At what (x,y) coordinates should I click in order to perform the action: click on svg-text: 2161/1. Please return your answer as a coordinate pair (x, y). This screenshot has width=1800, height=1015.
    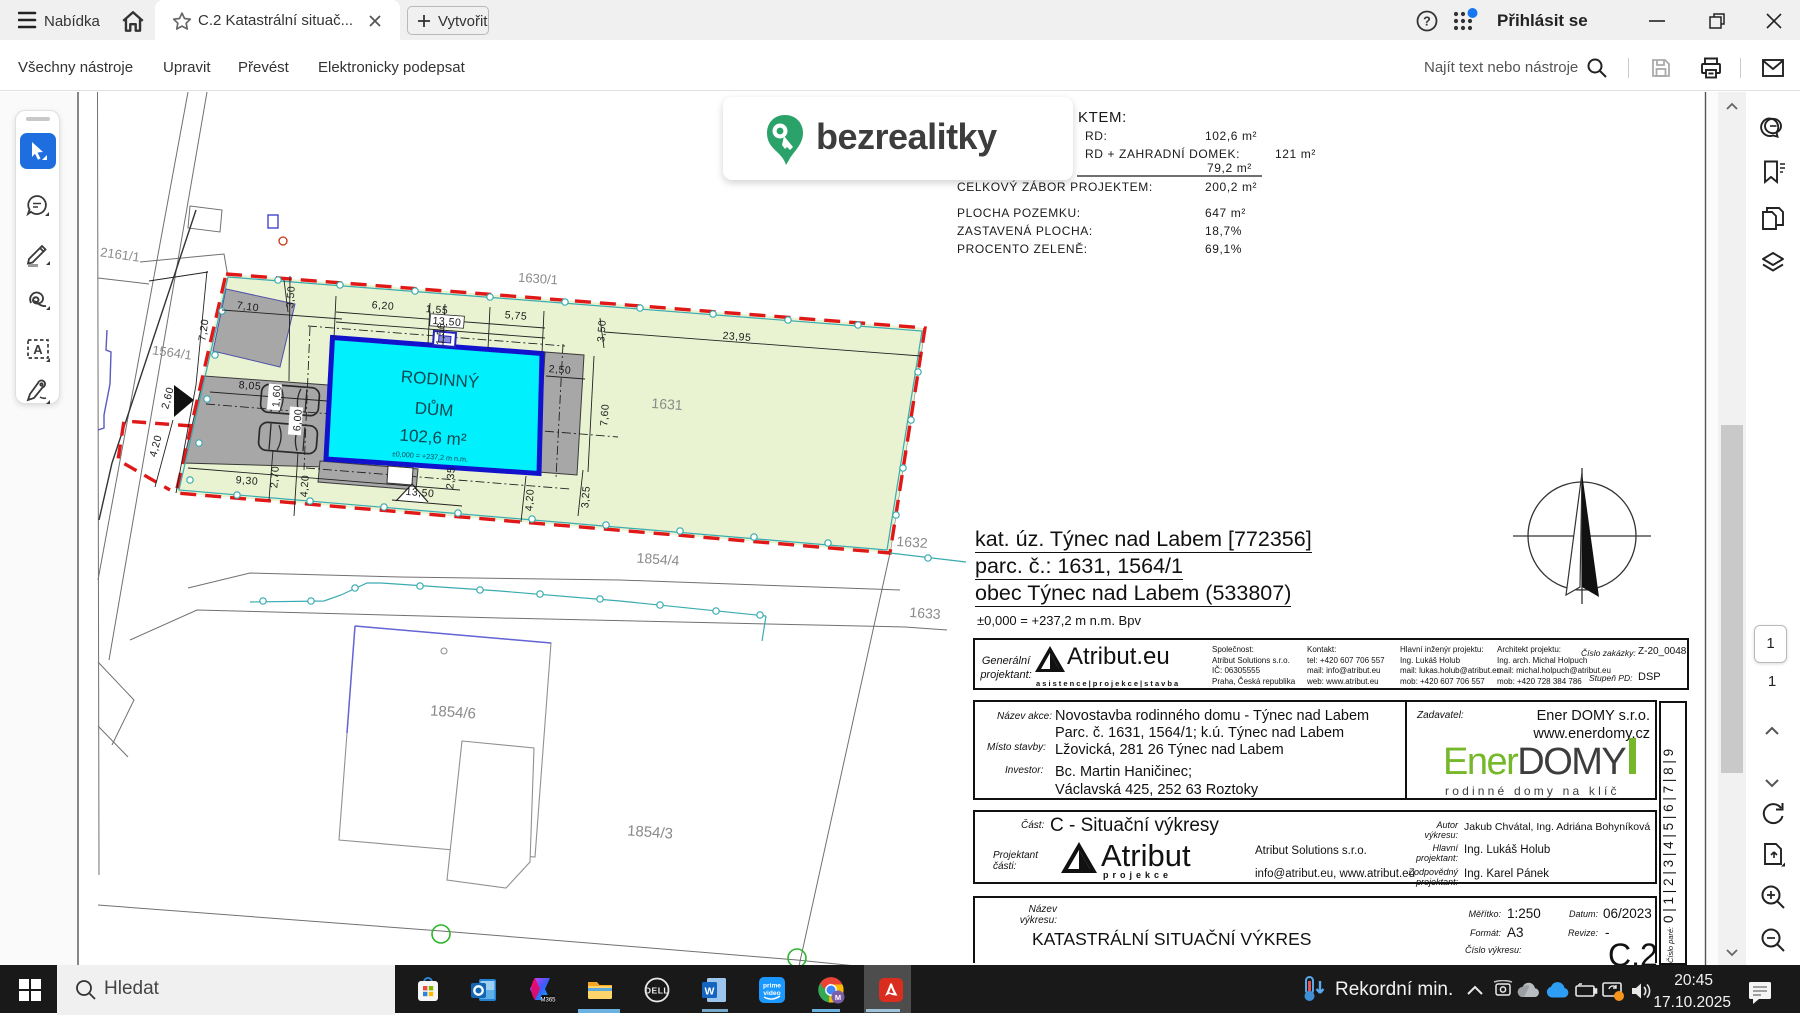
    Looking at the image, I should click on (119, 254).